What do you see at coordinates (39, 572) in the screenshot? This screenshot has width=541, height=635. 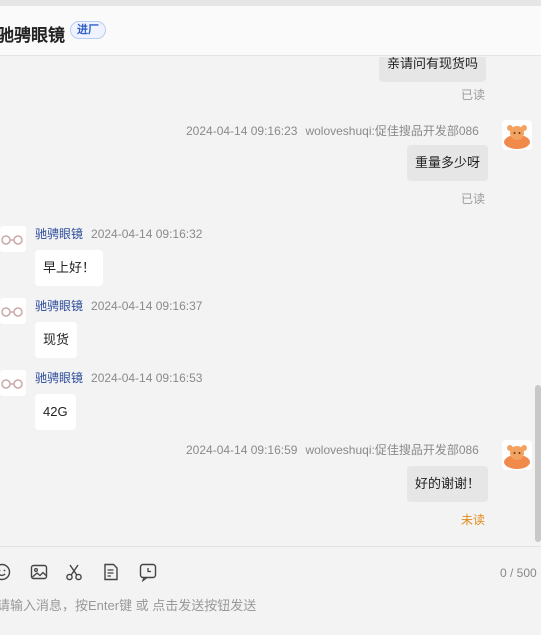 I see `image-icon` at bounding box center [39, 572].